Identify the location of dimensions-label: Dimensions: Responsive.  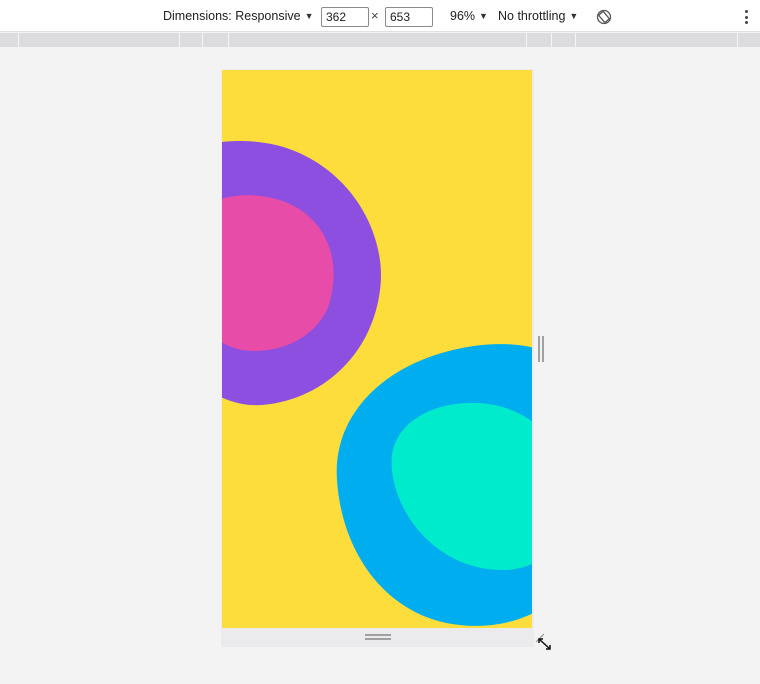
(232, 16).